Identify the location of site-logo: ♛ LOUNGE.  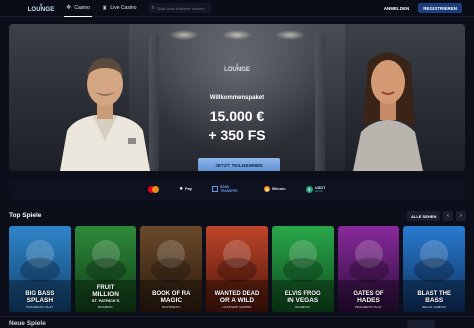
(41, 8).